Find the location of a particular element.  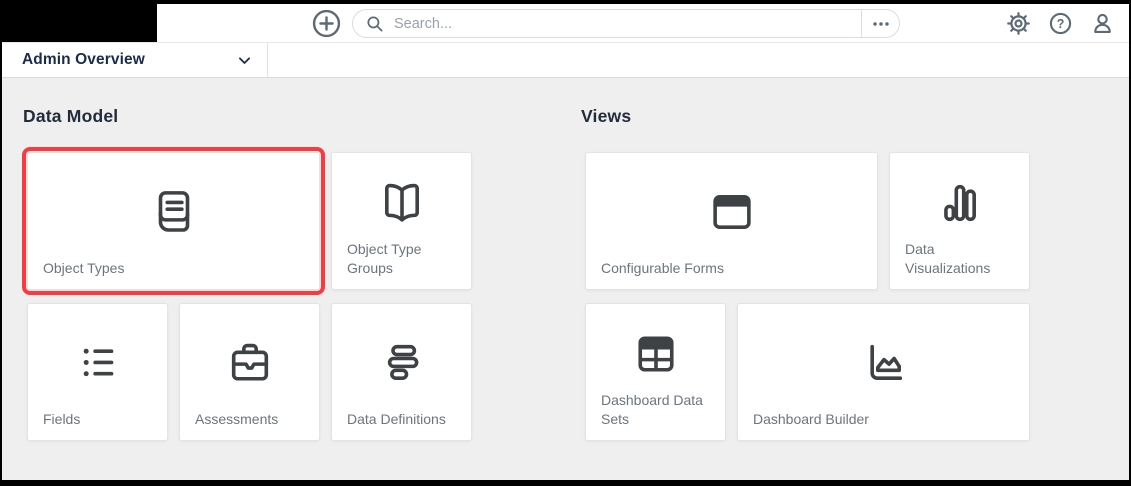

help-button: ? is located at coordinates (1060, 23).